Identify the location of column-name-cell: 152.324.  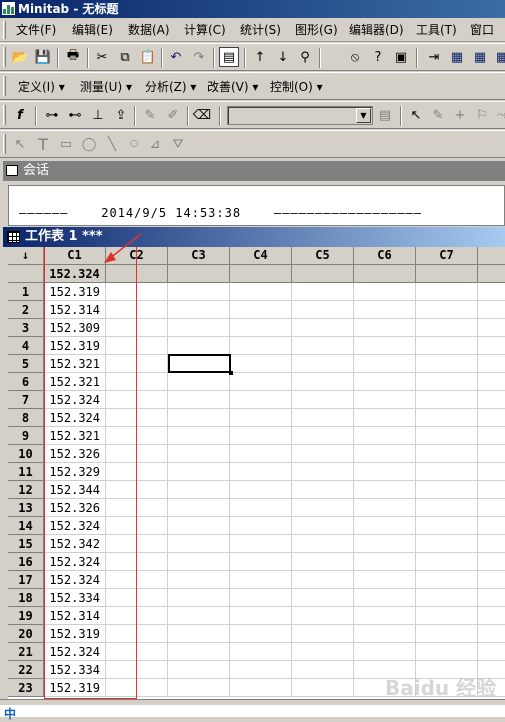
(75, 274).